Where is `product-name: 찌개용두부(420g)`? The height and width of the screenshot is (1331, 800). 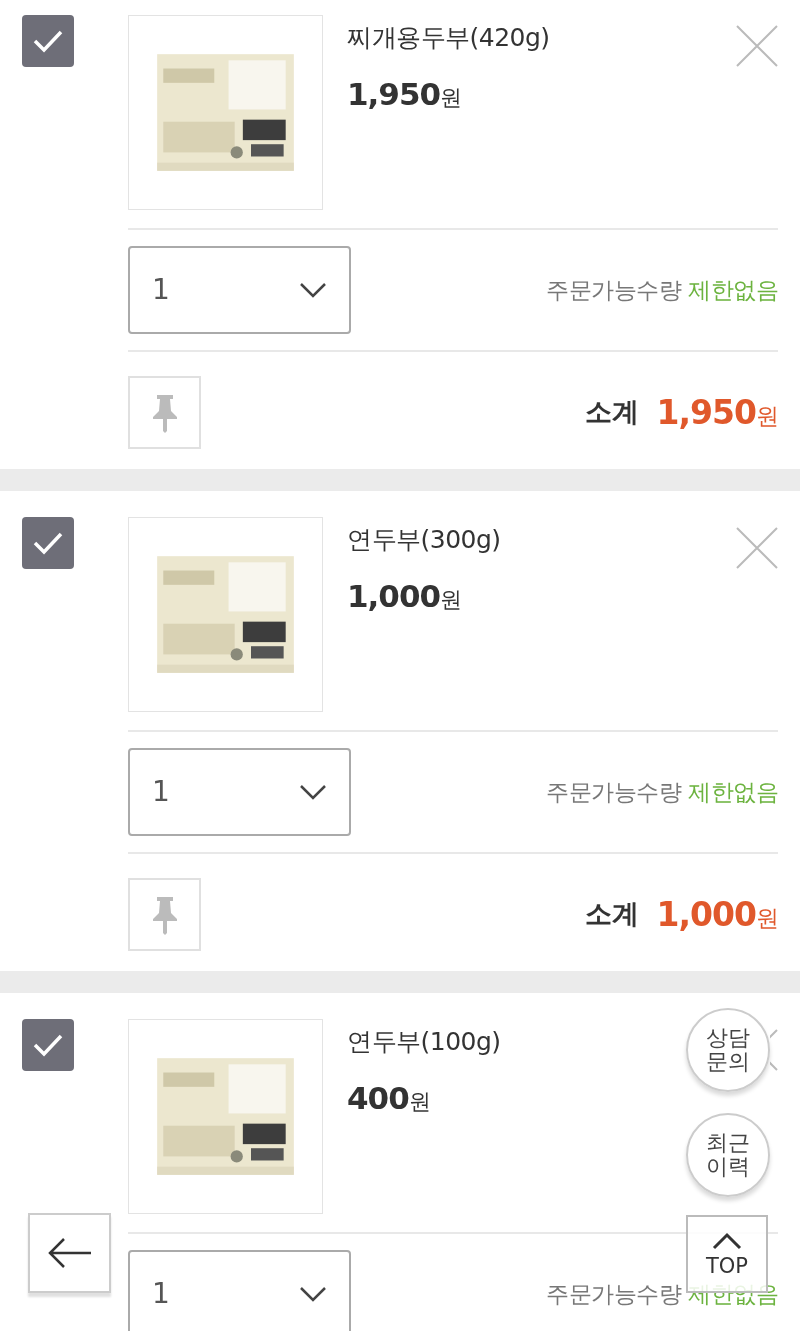 product-name: 찌개용두부(420g) is located at coordinates (448, 38).